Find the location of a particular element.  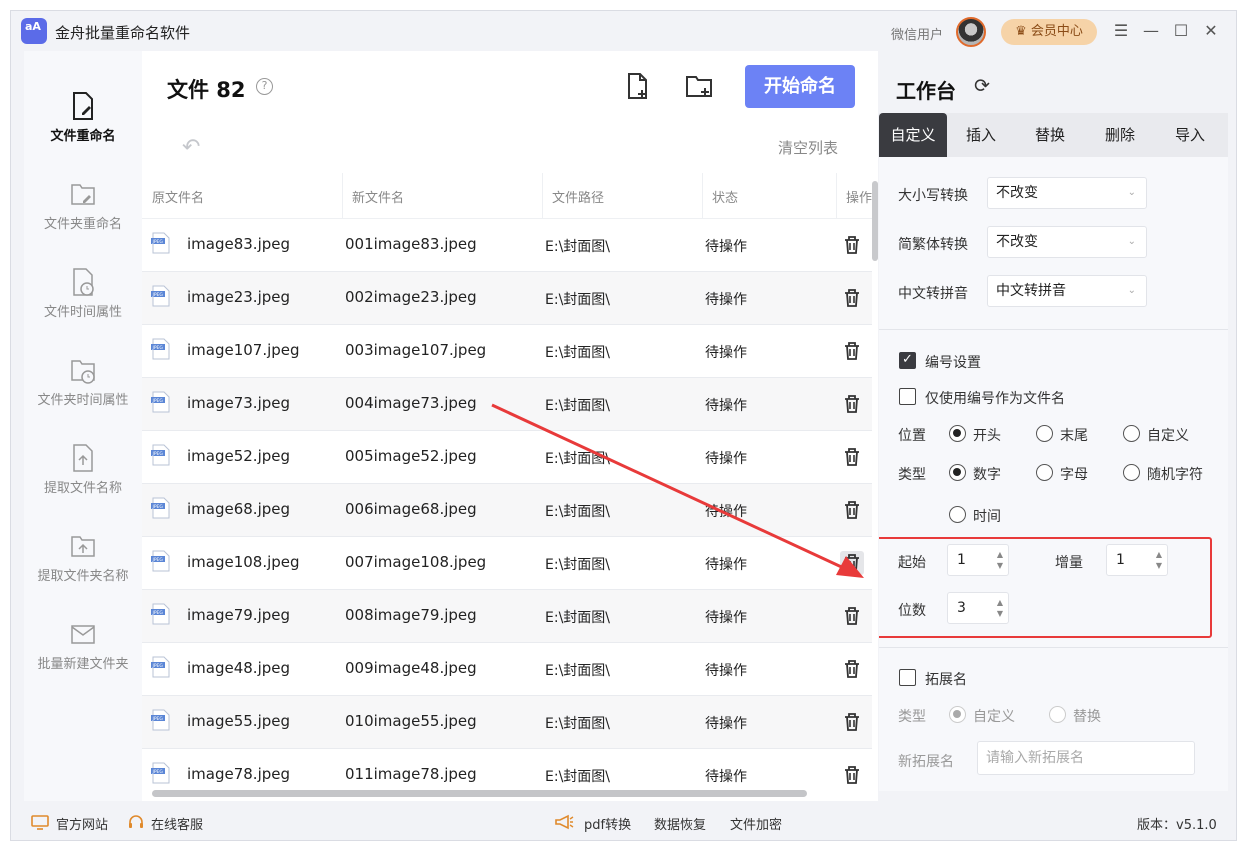

clear-list-button: 清空列表 is located at coordinates (808, 147).